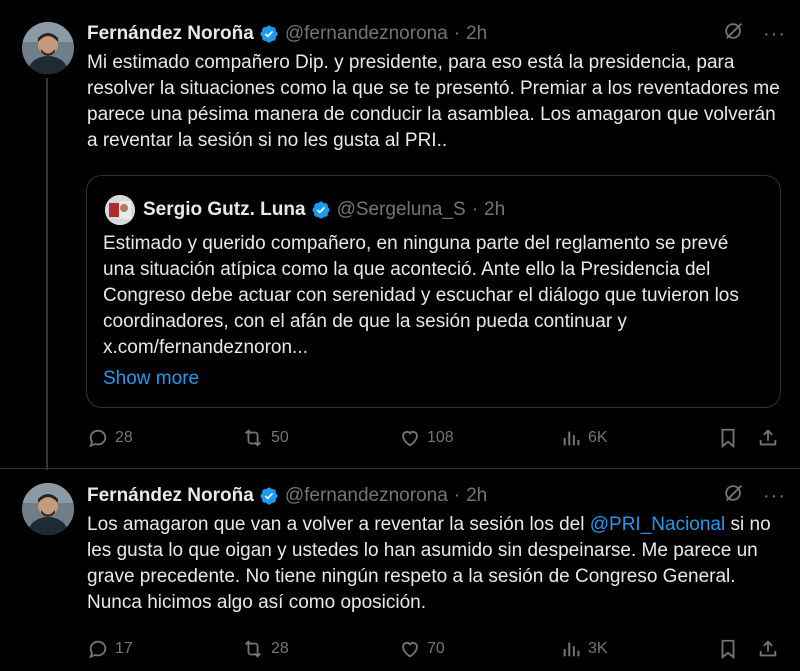 The height and width of the screenshot is (671, 800). Describe the element at coordinates (280, 437) in the screenshot. I see `repost-count: 50` at that location.